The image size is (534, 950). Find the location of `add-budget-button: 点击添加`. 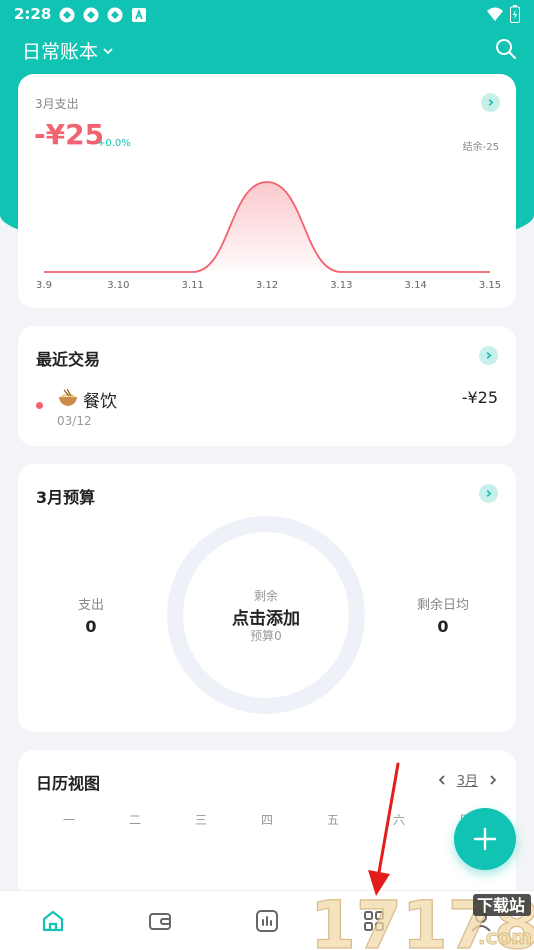

add-budget-button: 点击添加 is located at coordinates (266, 616).